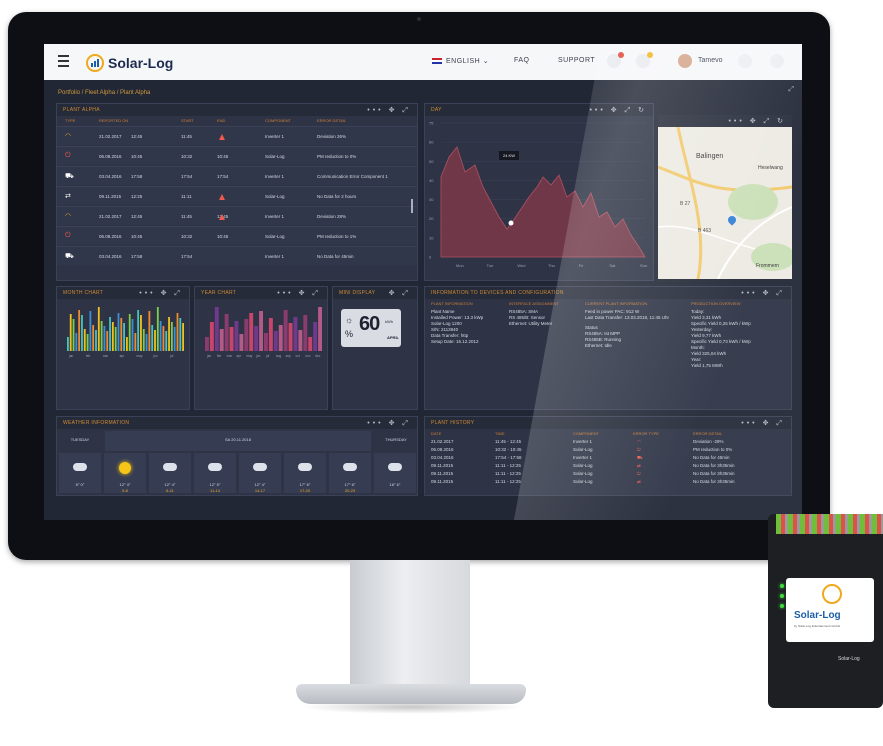 This screenshot has width=883, height=746. I want to click on message-icon, so click(644, 60).